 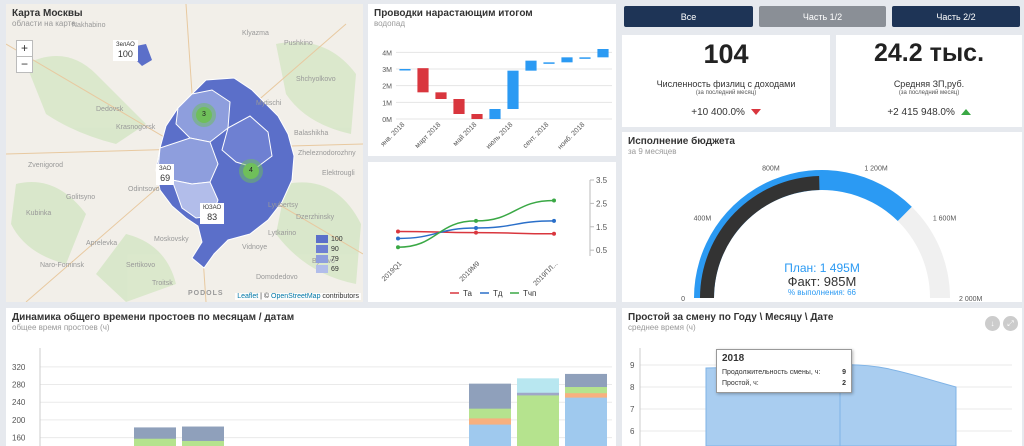 I want to click on marker-cluster: 3, so click(x=204, y=115).